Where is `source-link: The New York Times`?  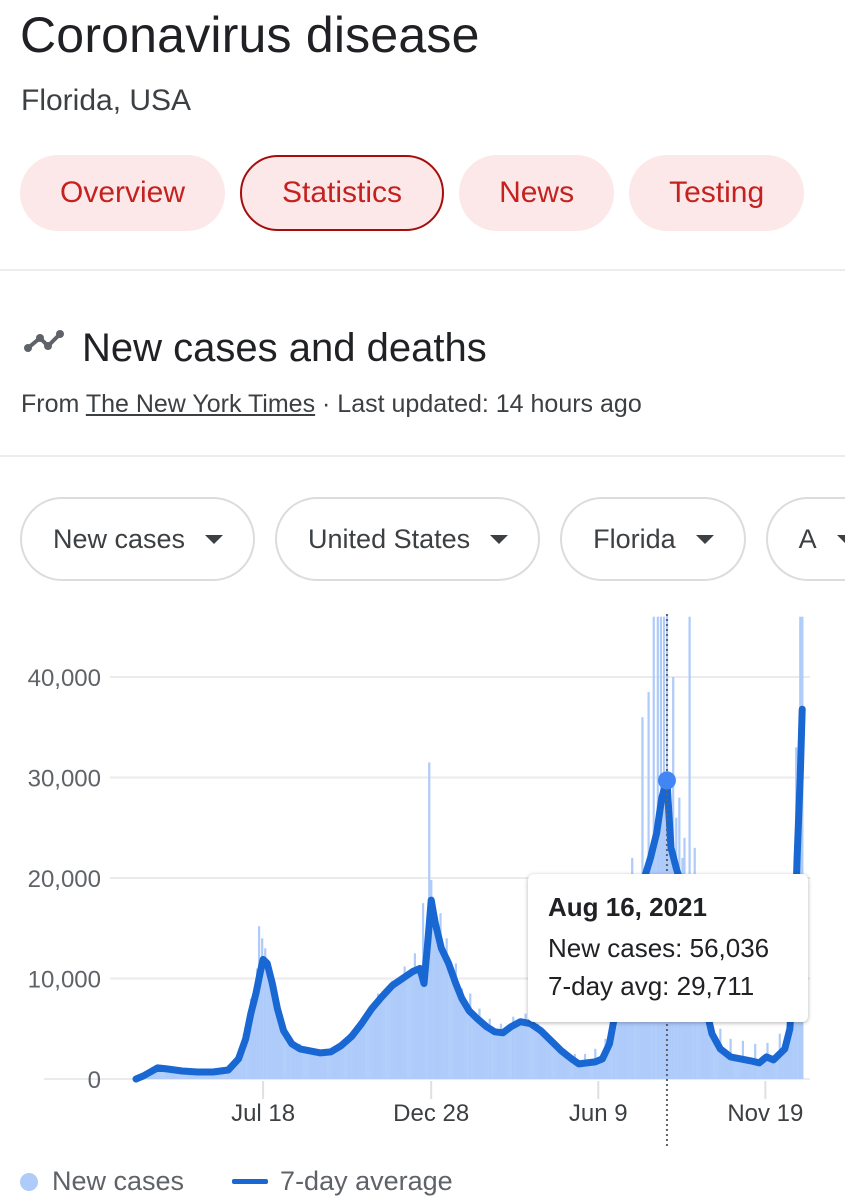 source-link: The New York Times is located at coordinates (200, 404).